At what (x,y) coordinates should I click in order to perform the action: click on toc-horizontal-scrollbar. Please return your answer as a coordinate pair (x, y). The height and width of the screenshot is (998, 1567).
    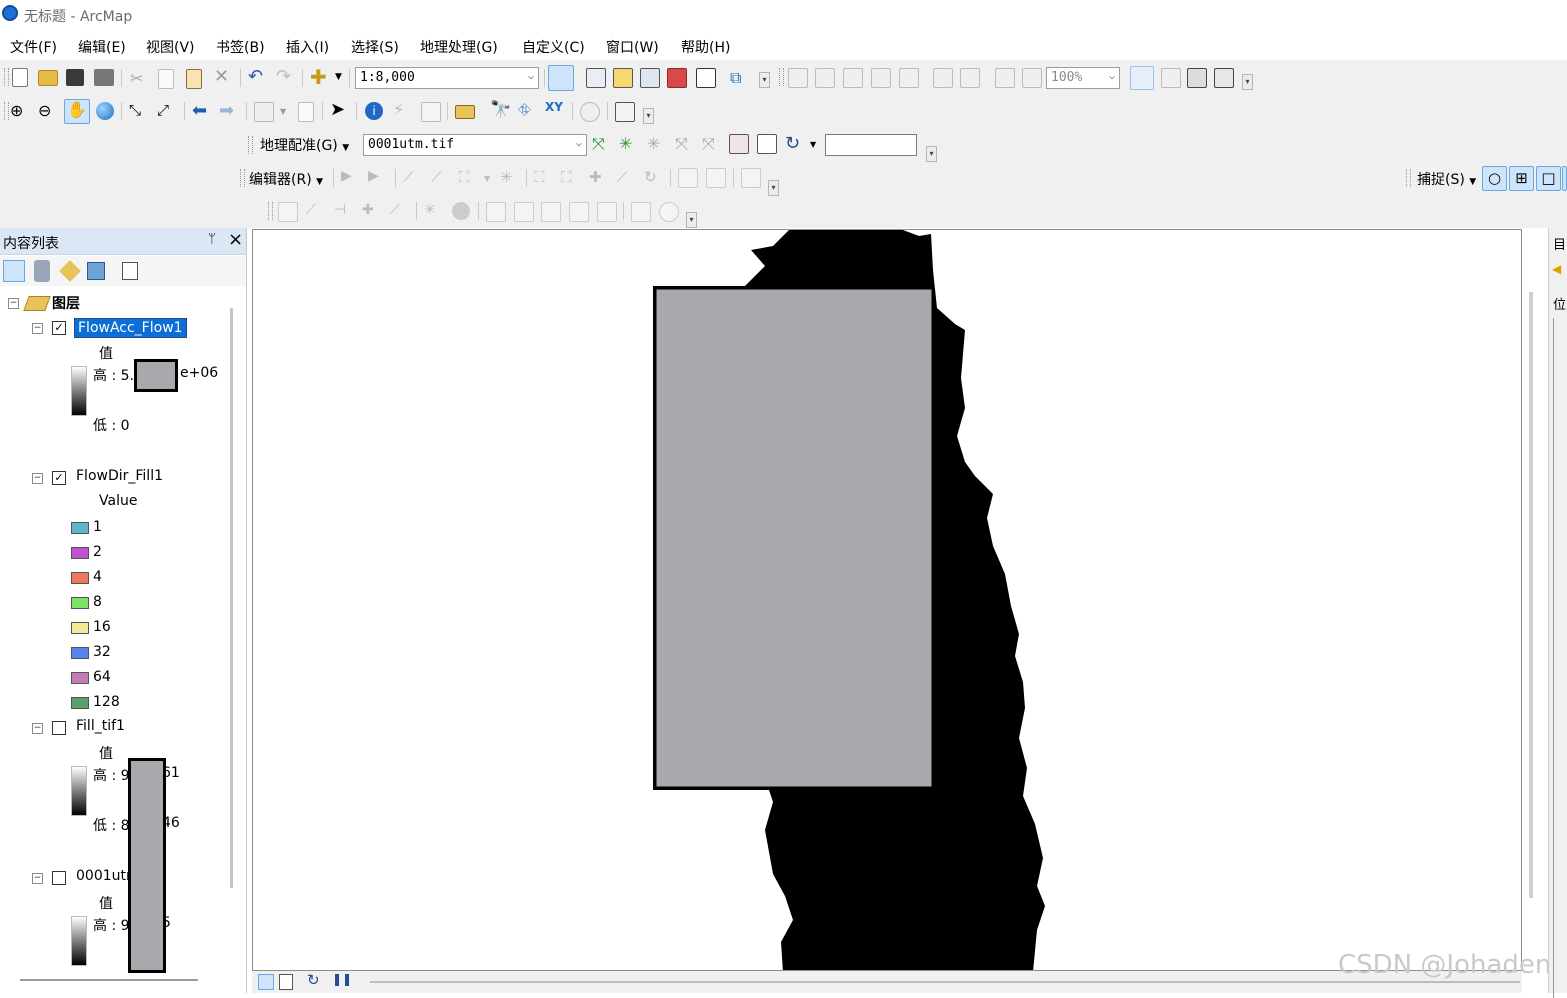
    Looking at the image, I should click on (109, 980).